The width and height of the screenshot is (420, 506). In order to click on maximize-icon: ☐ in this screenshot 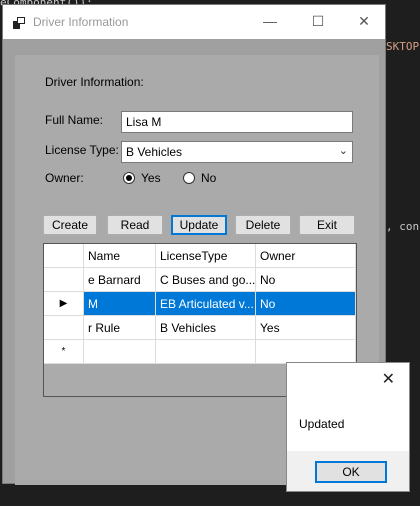, I will do `click(318, 21)`.